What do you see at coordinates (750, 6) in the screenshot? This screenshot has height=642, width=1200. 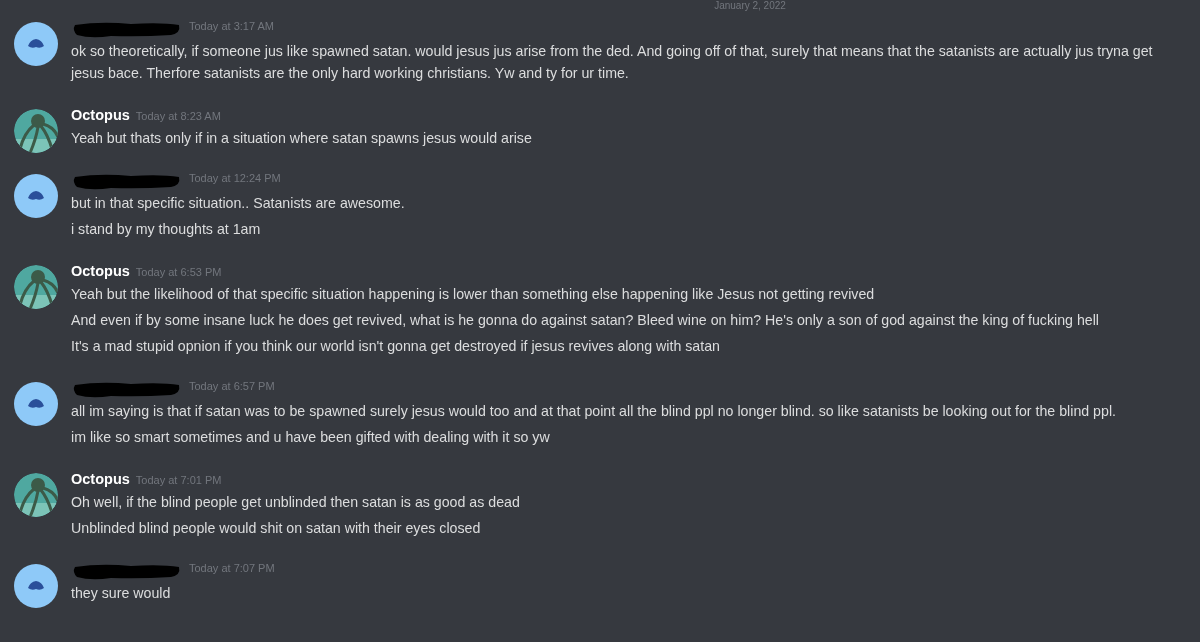 I see `date-divider: January 2, 2022` at bounding box center [750, 6].